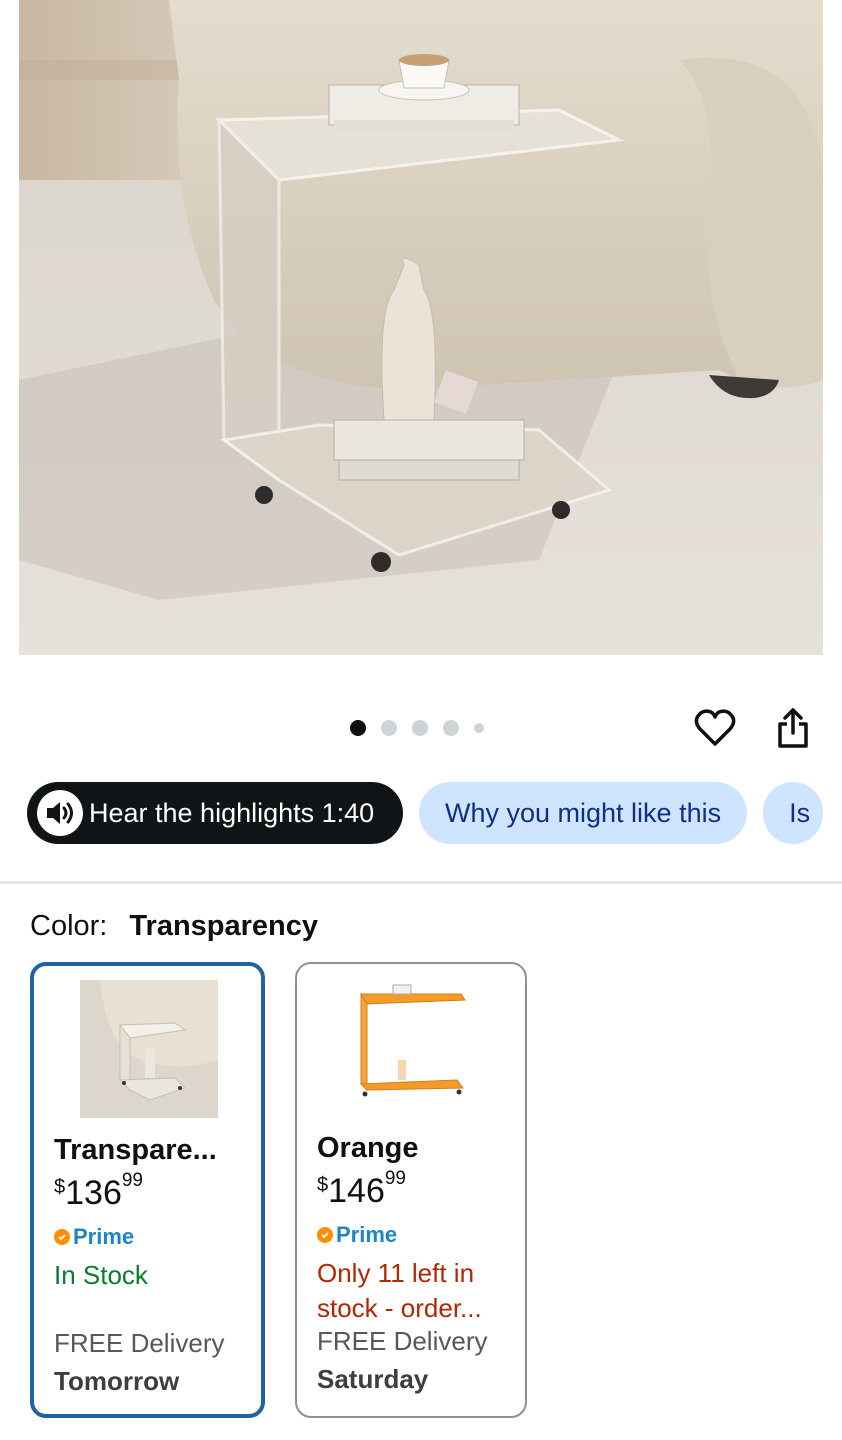 The height and width of the screenshot is (1440, 842). What do you see at coordinates (101, 1275) in the screenshot?
I see `stock-status: In Stock` at bounding box center [101, 1275].